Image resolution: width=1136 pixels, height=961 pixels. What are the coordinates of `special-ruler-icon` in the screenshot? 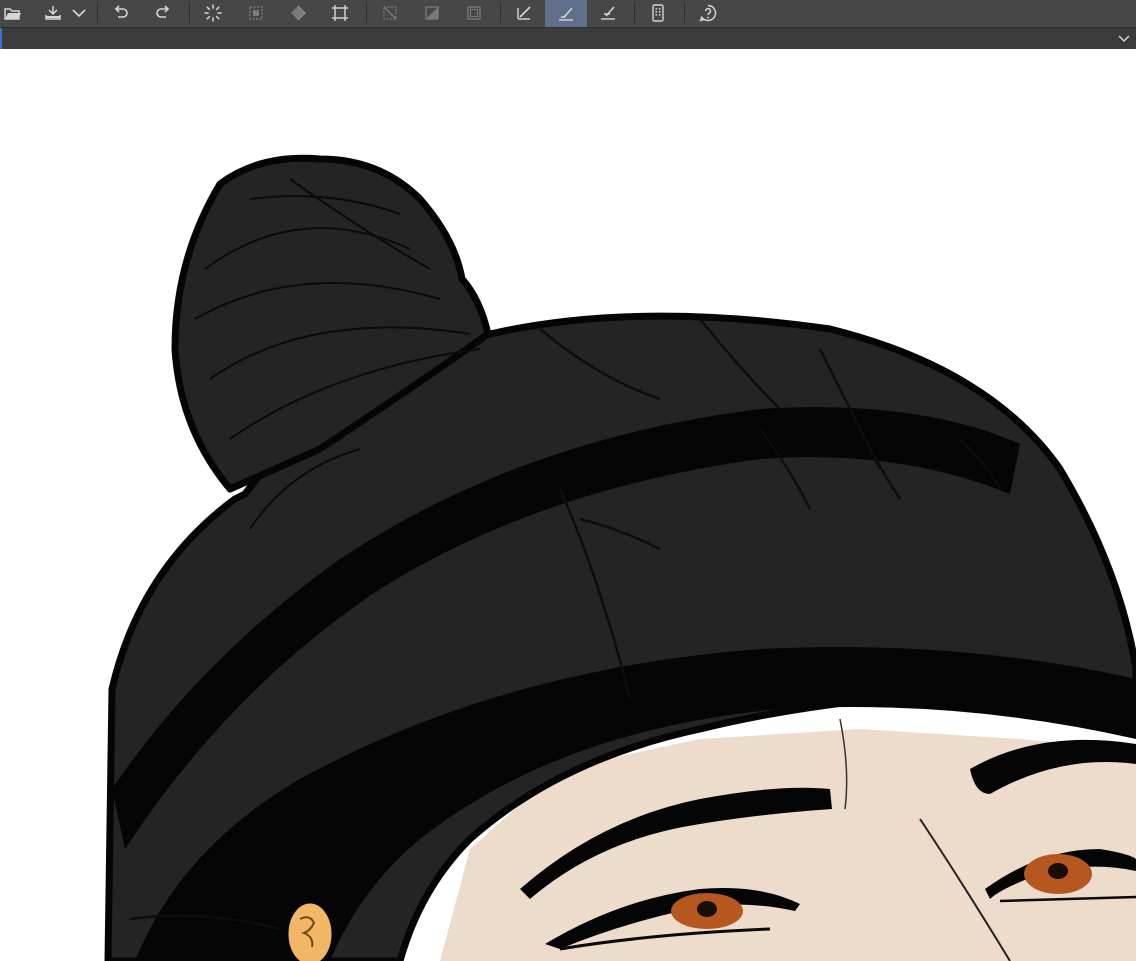 It's located at (608, 13).